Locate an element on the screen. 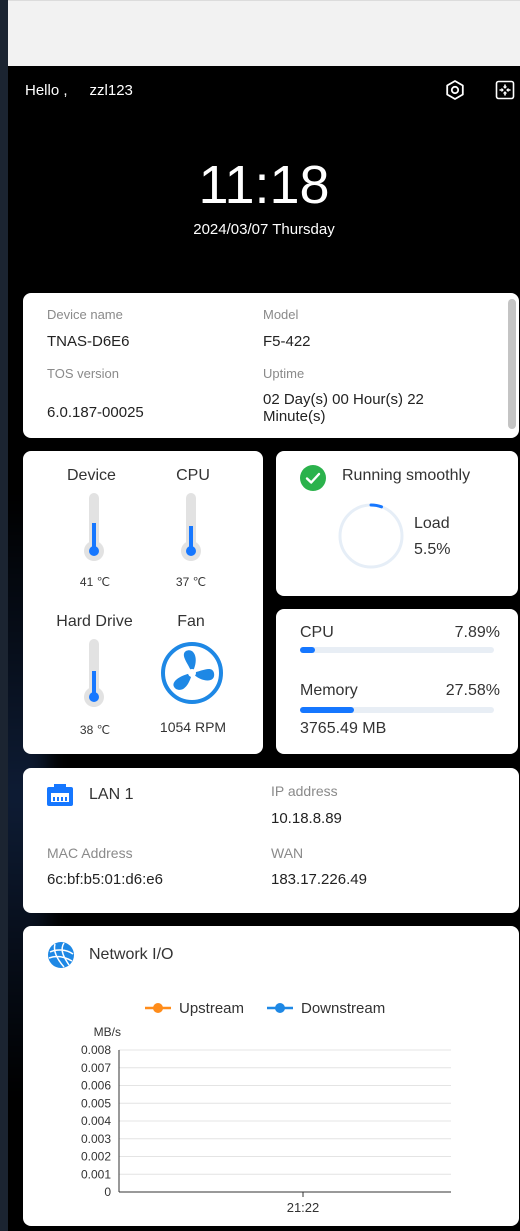 This screenshot has height=1231, width=520. hdd-thermometer-fill is located at coordinates (94, 682).